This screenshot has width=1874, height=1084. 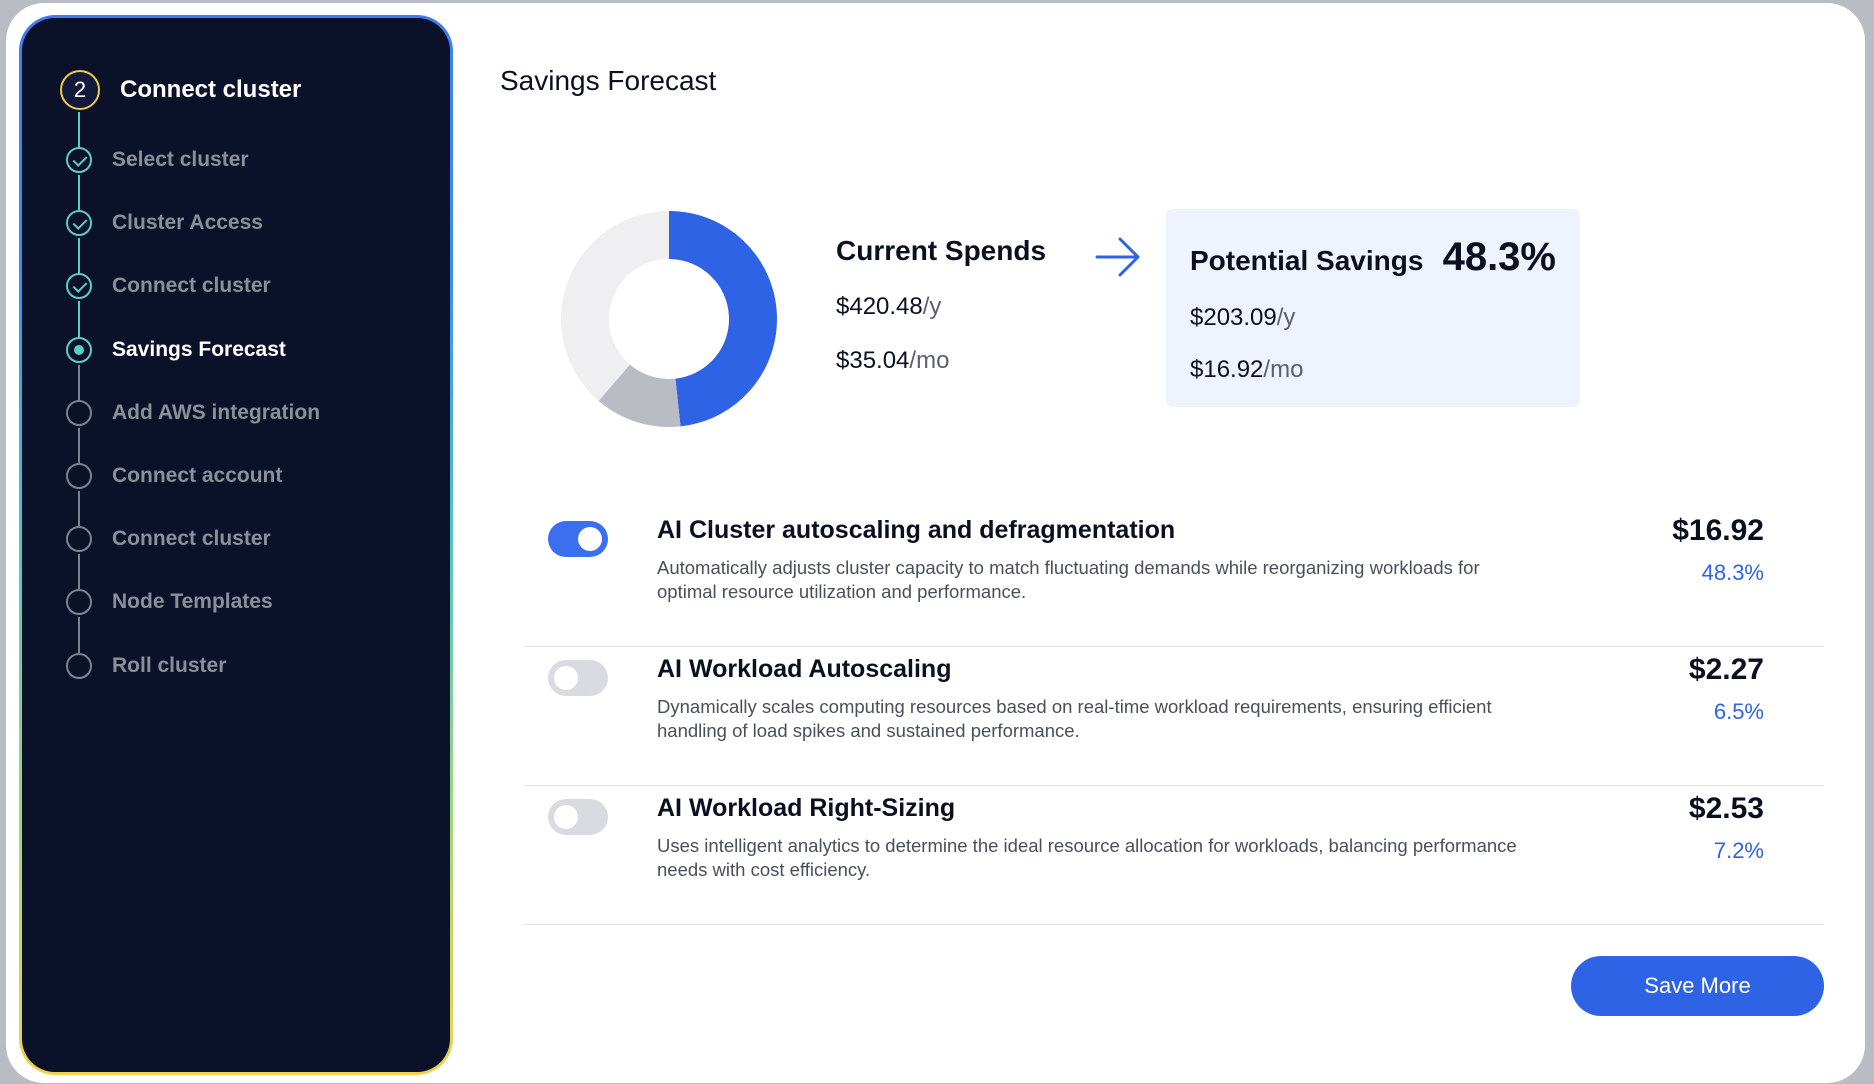 I want to click on potential-savings-percent: 48.3%, so click(x=1499, y=257).